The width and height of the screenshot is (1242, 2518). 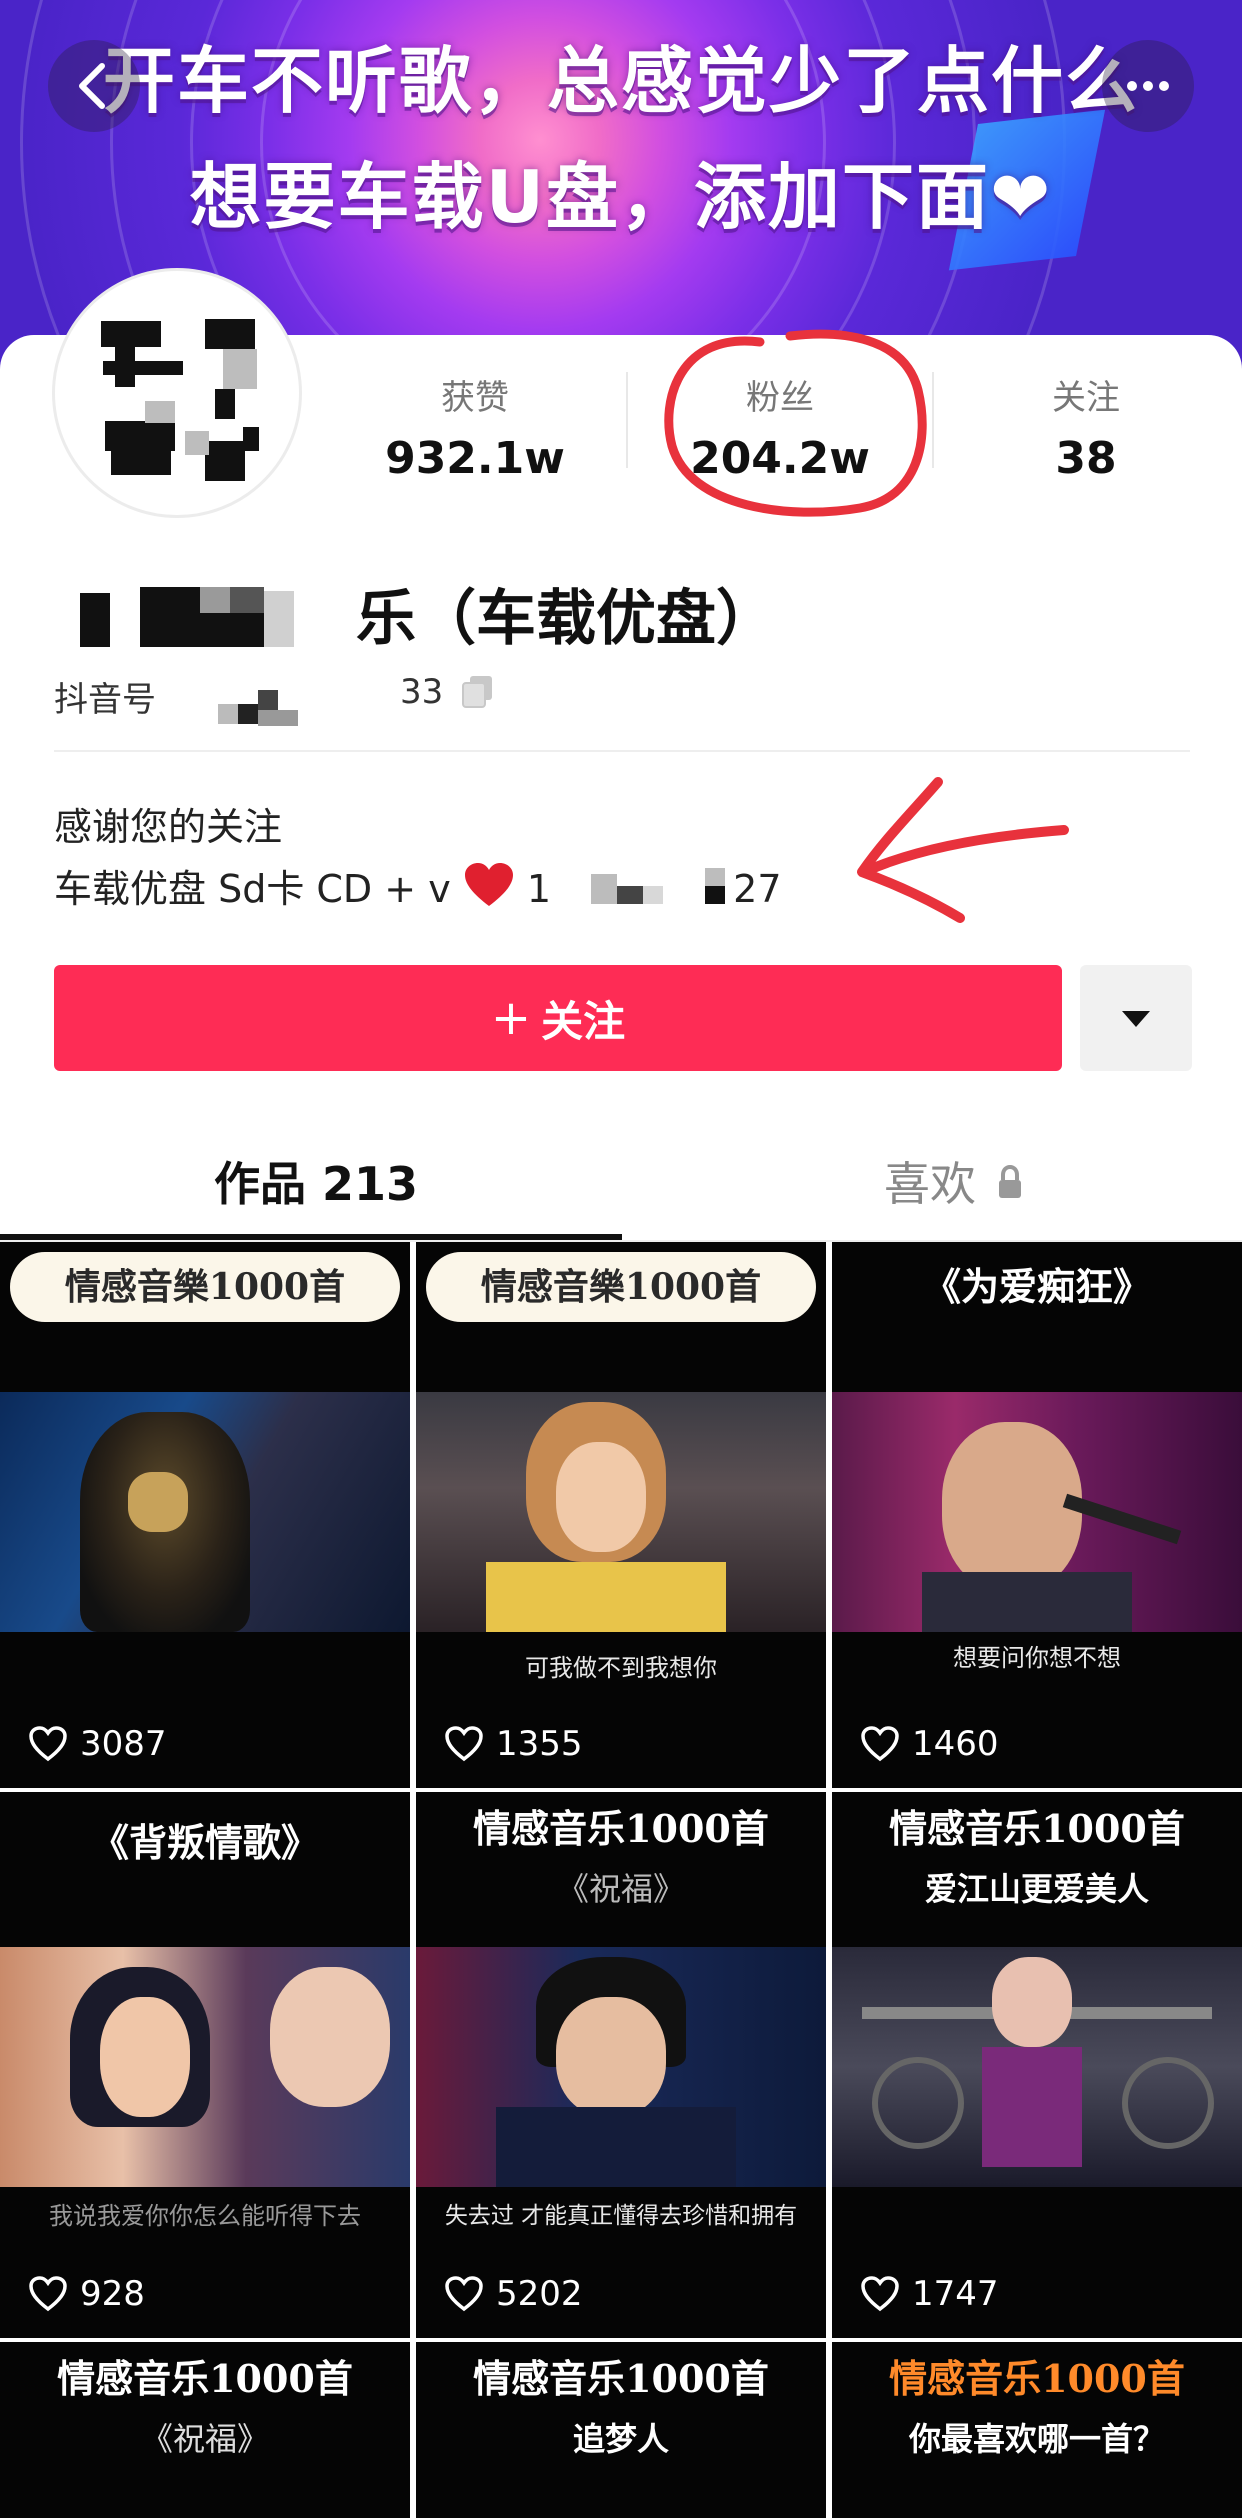 I want to click on tab-likes: 喜欢, so click(x=930, y=1181).